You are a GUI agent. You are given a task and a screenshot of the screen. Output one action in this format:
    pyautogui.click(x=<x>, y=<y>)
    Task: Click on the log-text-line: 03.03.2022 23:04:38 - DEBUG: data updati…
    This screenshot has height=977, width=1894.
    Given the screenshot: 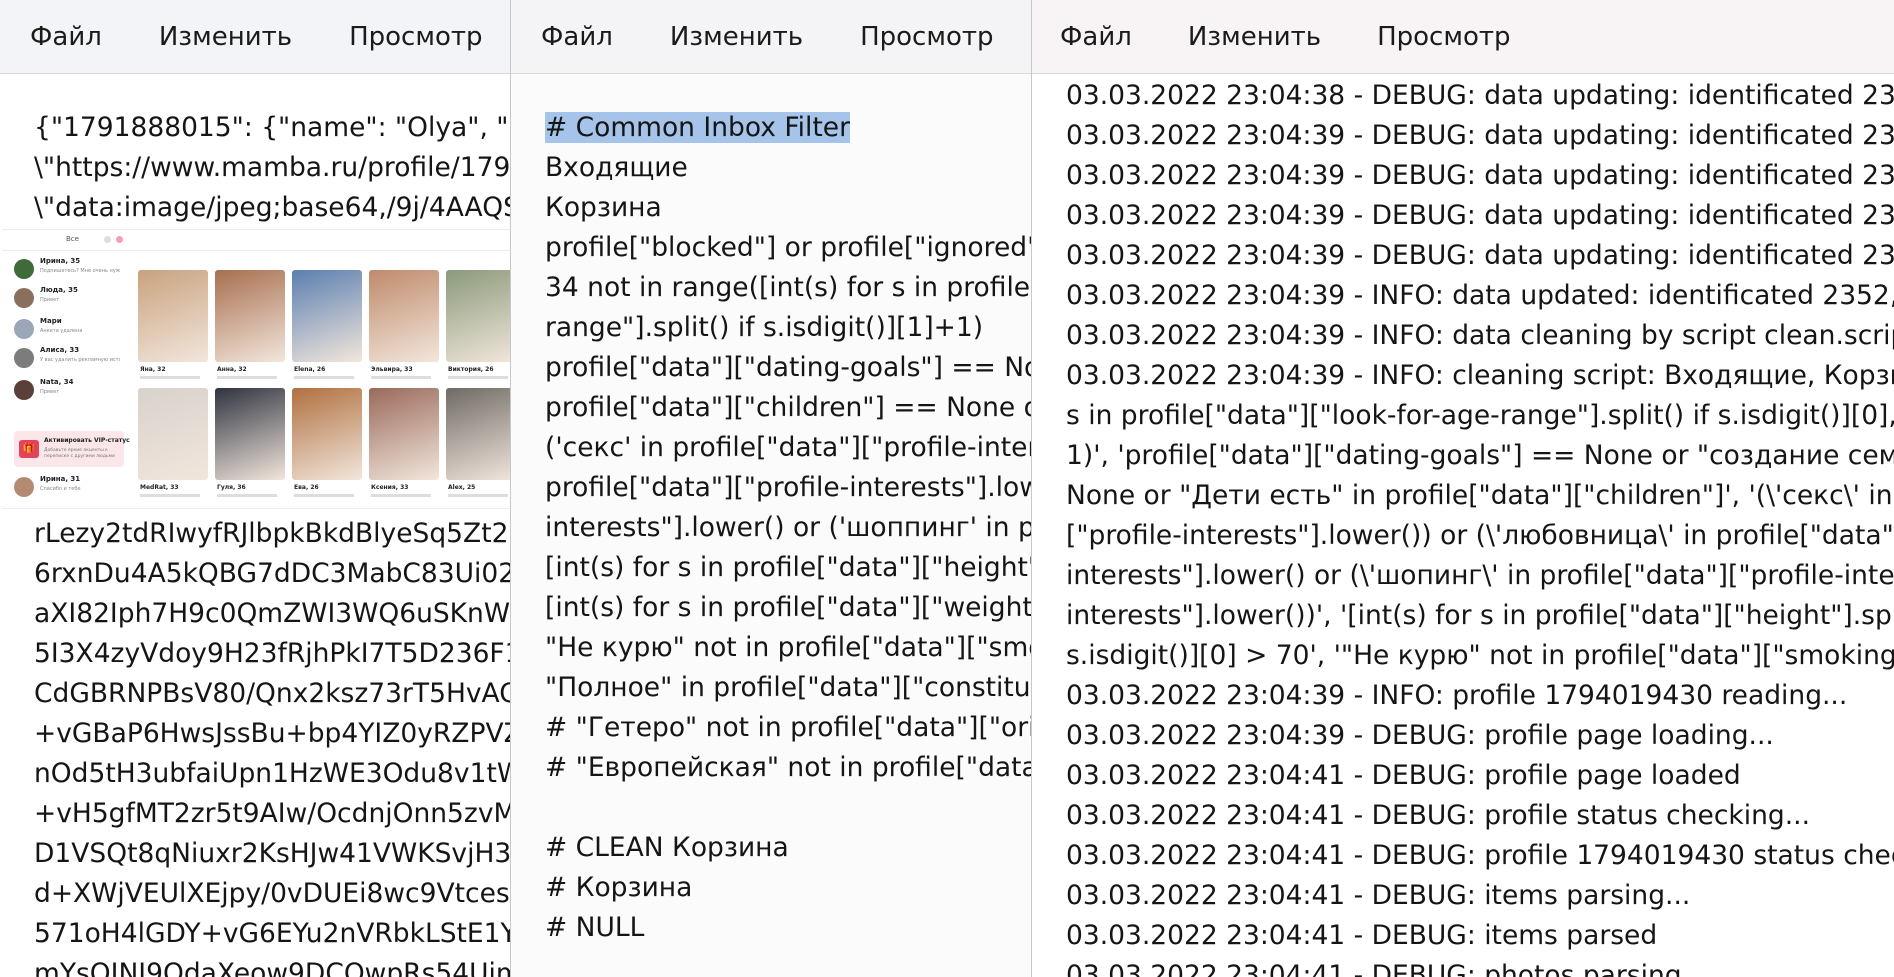 What is the action you would take?
    pyautogui.click(x=1480, y=95)
    